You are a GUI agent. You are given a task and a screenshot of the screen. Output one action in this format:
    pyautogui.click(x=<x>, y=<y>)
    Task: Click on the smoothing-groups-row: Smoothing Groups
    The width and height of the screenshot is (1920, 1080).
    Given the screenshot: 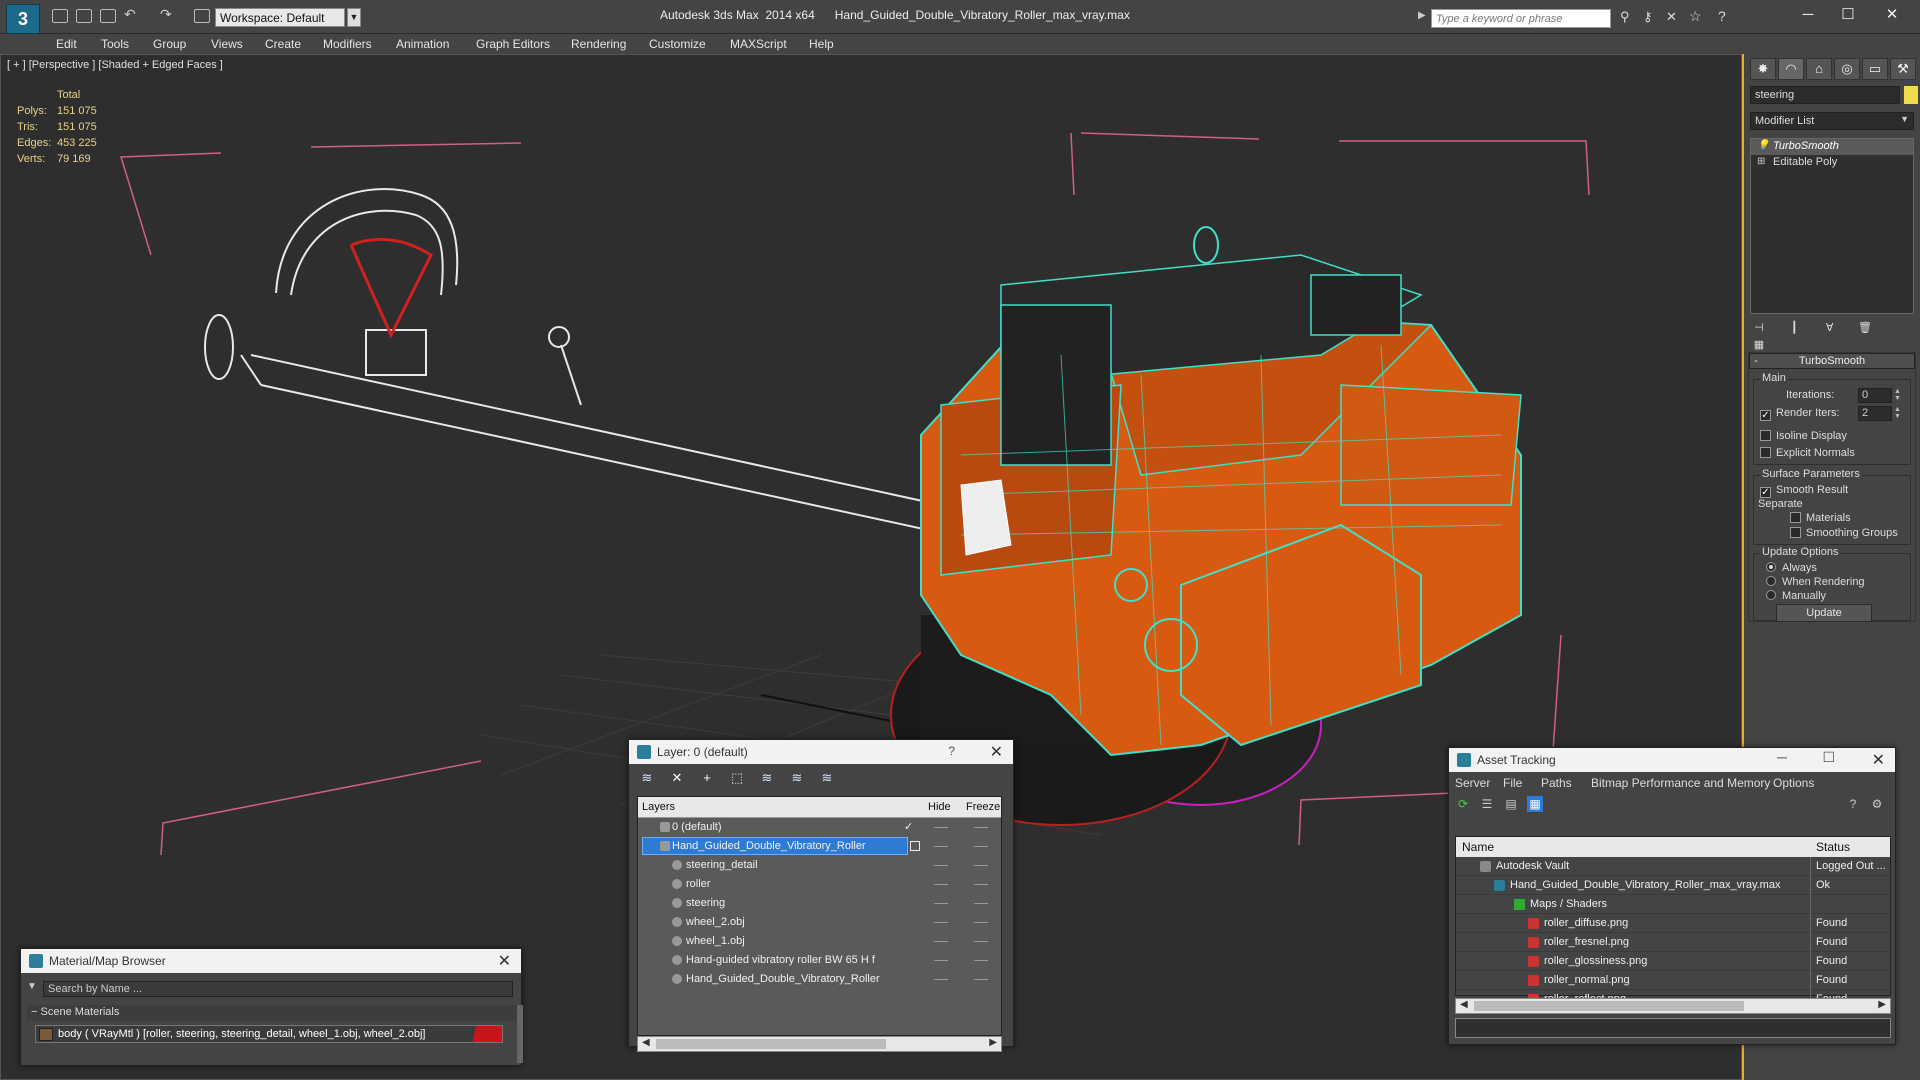 What is the action you would take?
    pyautogui.click(x=1844, y=533)
    